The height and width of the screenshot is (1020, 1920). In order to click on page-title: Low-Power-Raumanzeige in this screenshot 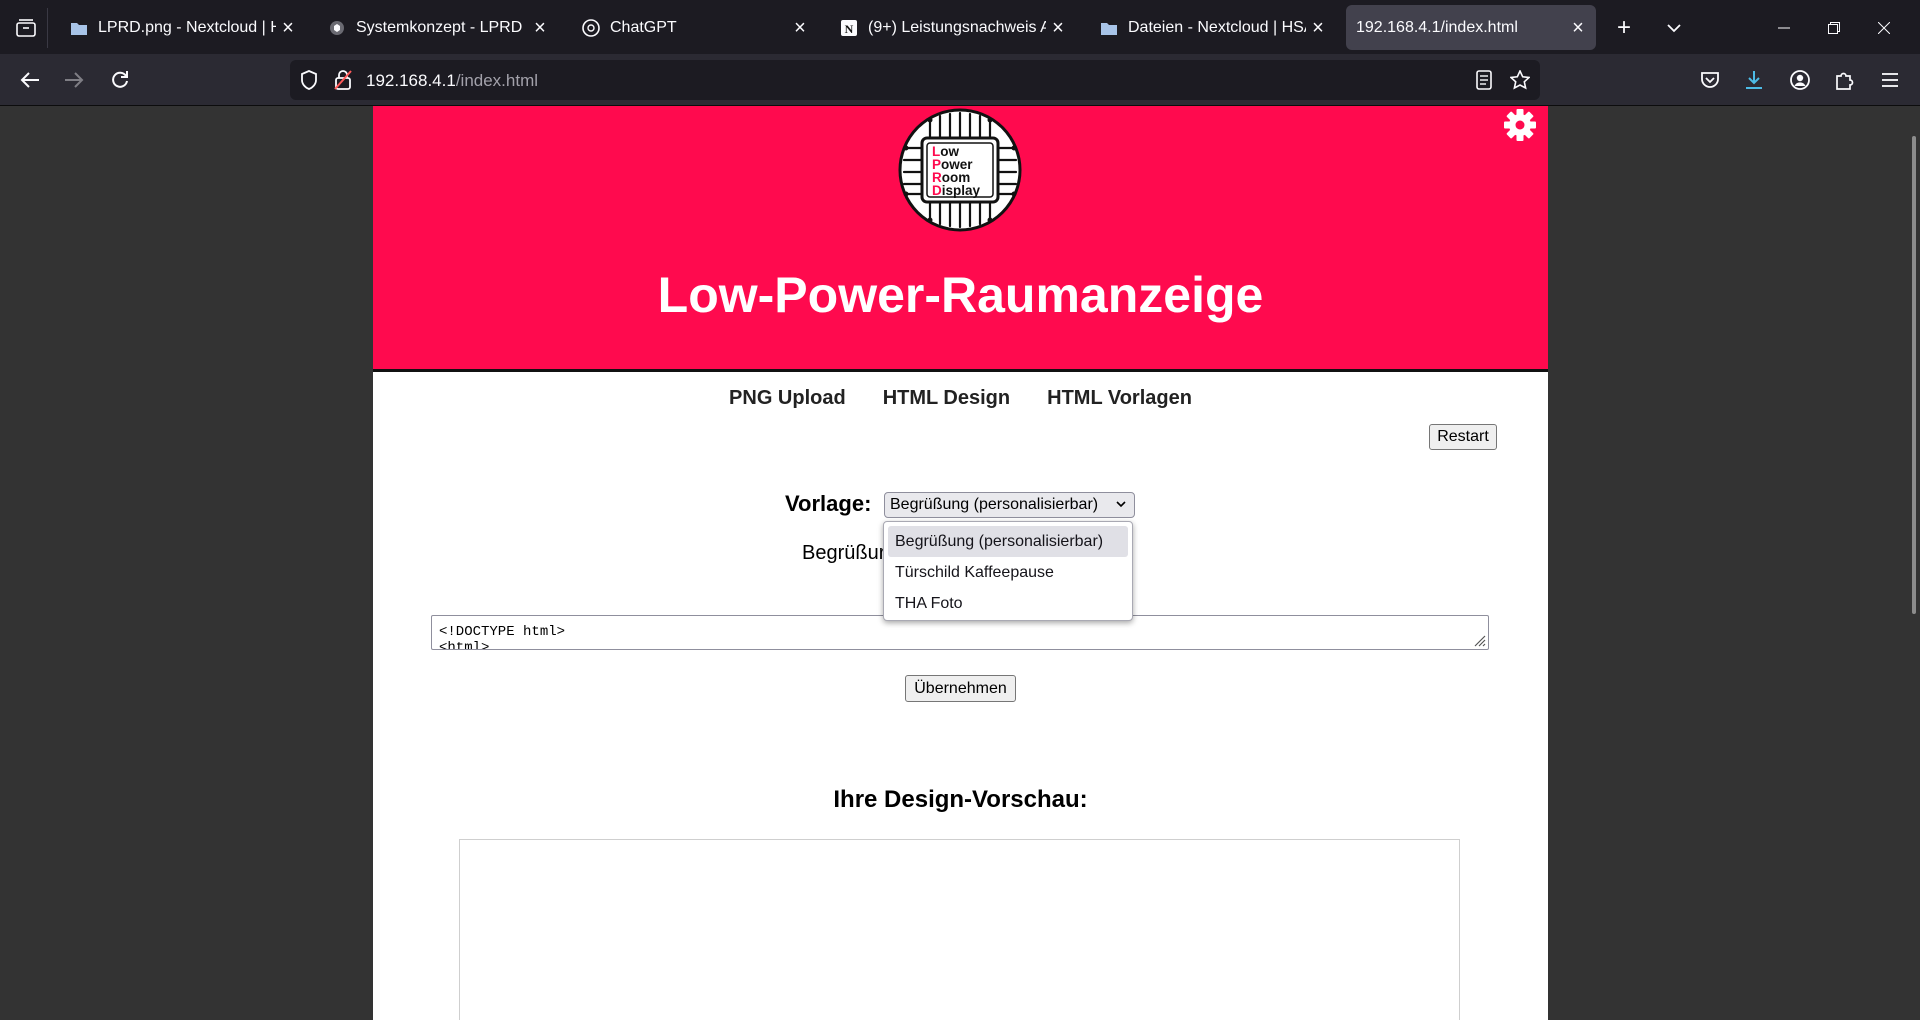, I will do `click(960, 295)`.